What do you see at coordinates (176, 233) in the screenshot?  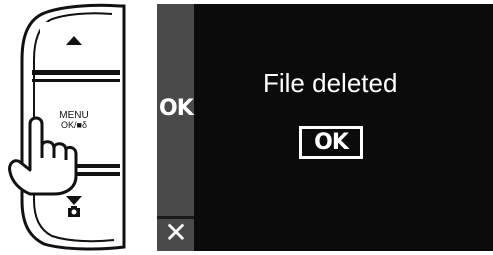 I see `close-icon: ✕` at bounding box center [176, 233].